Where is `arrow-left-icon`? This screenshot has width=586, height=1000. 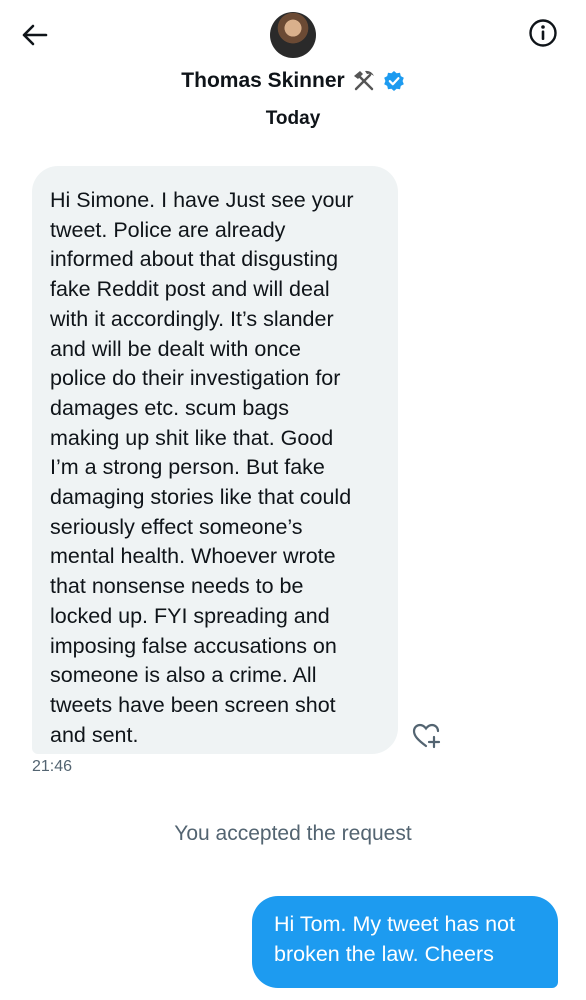
arrow-left-icon is located at coordinates (35, 35).